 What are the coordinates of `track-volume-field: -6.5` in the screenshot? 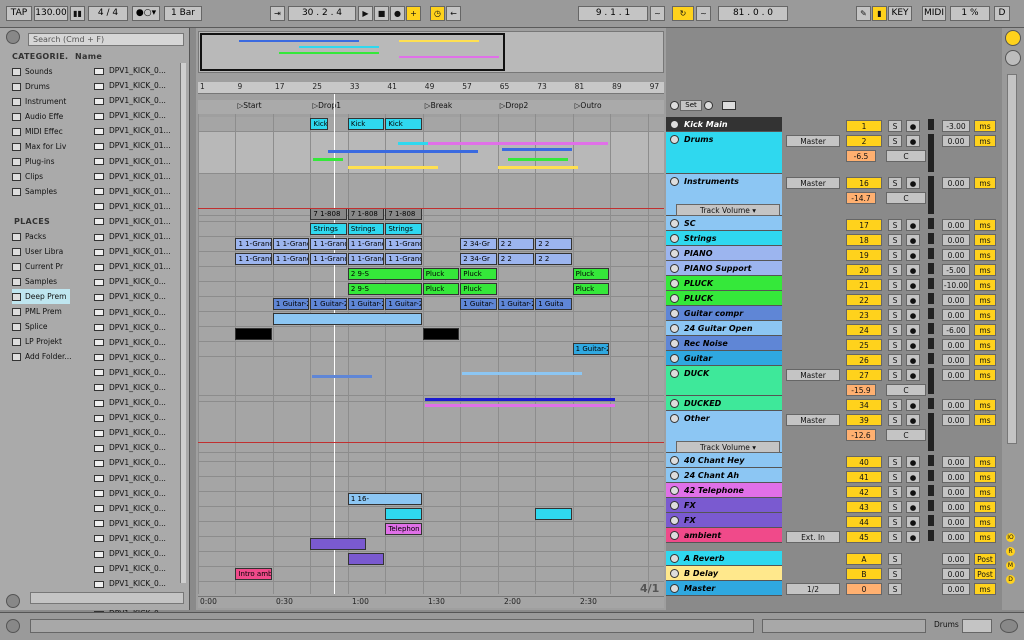 It's located at (861, 156).